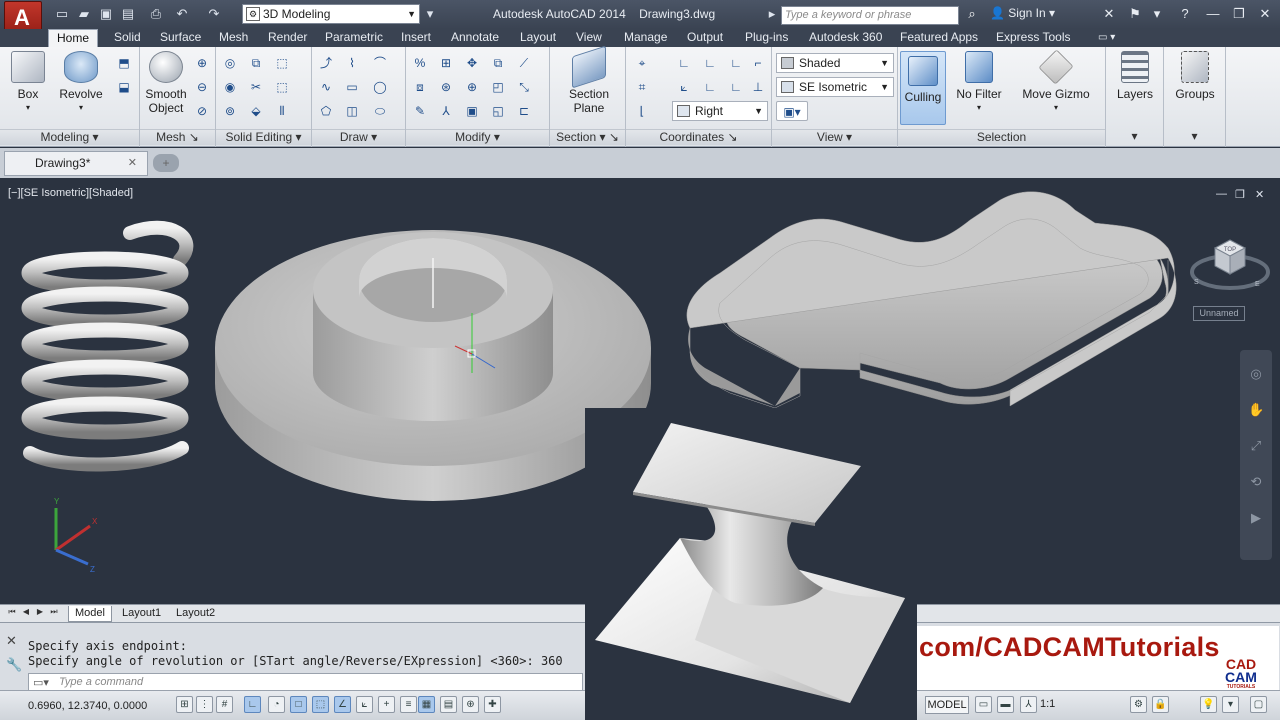 This screenshot has width=1280, height=720. What do you see at coordinates (642, 87) in the screenshot?
I see `ucs-previous-icon: ⌗` at bounding box center [642, 87].